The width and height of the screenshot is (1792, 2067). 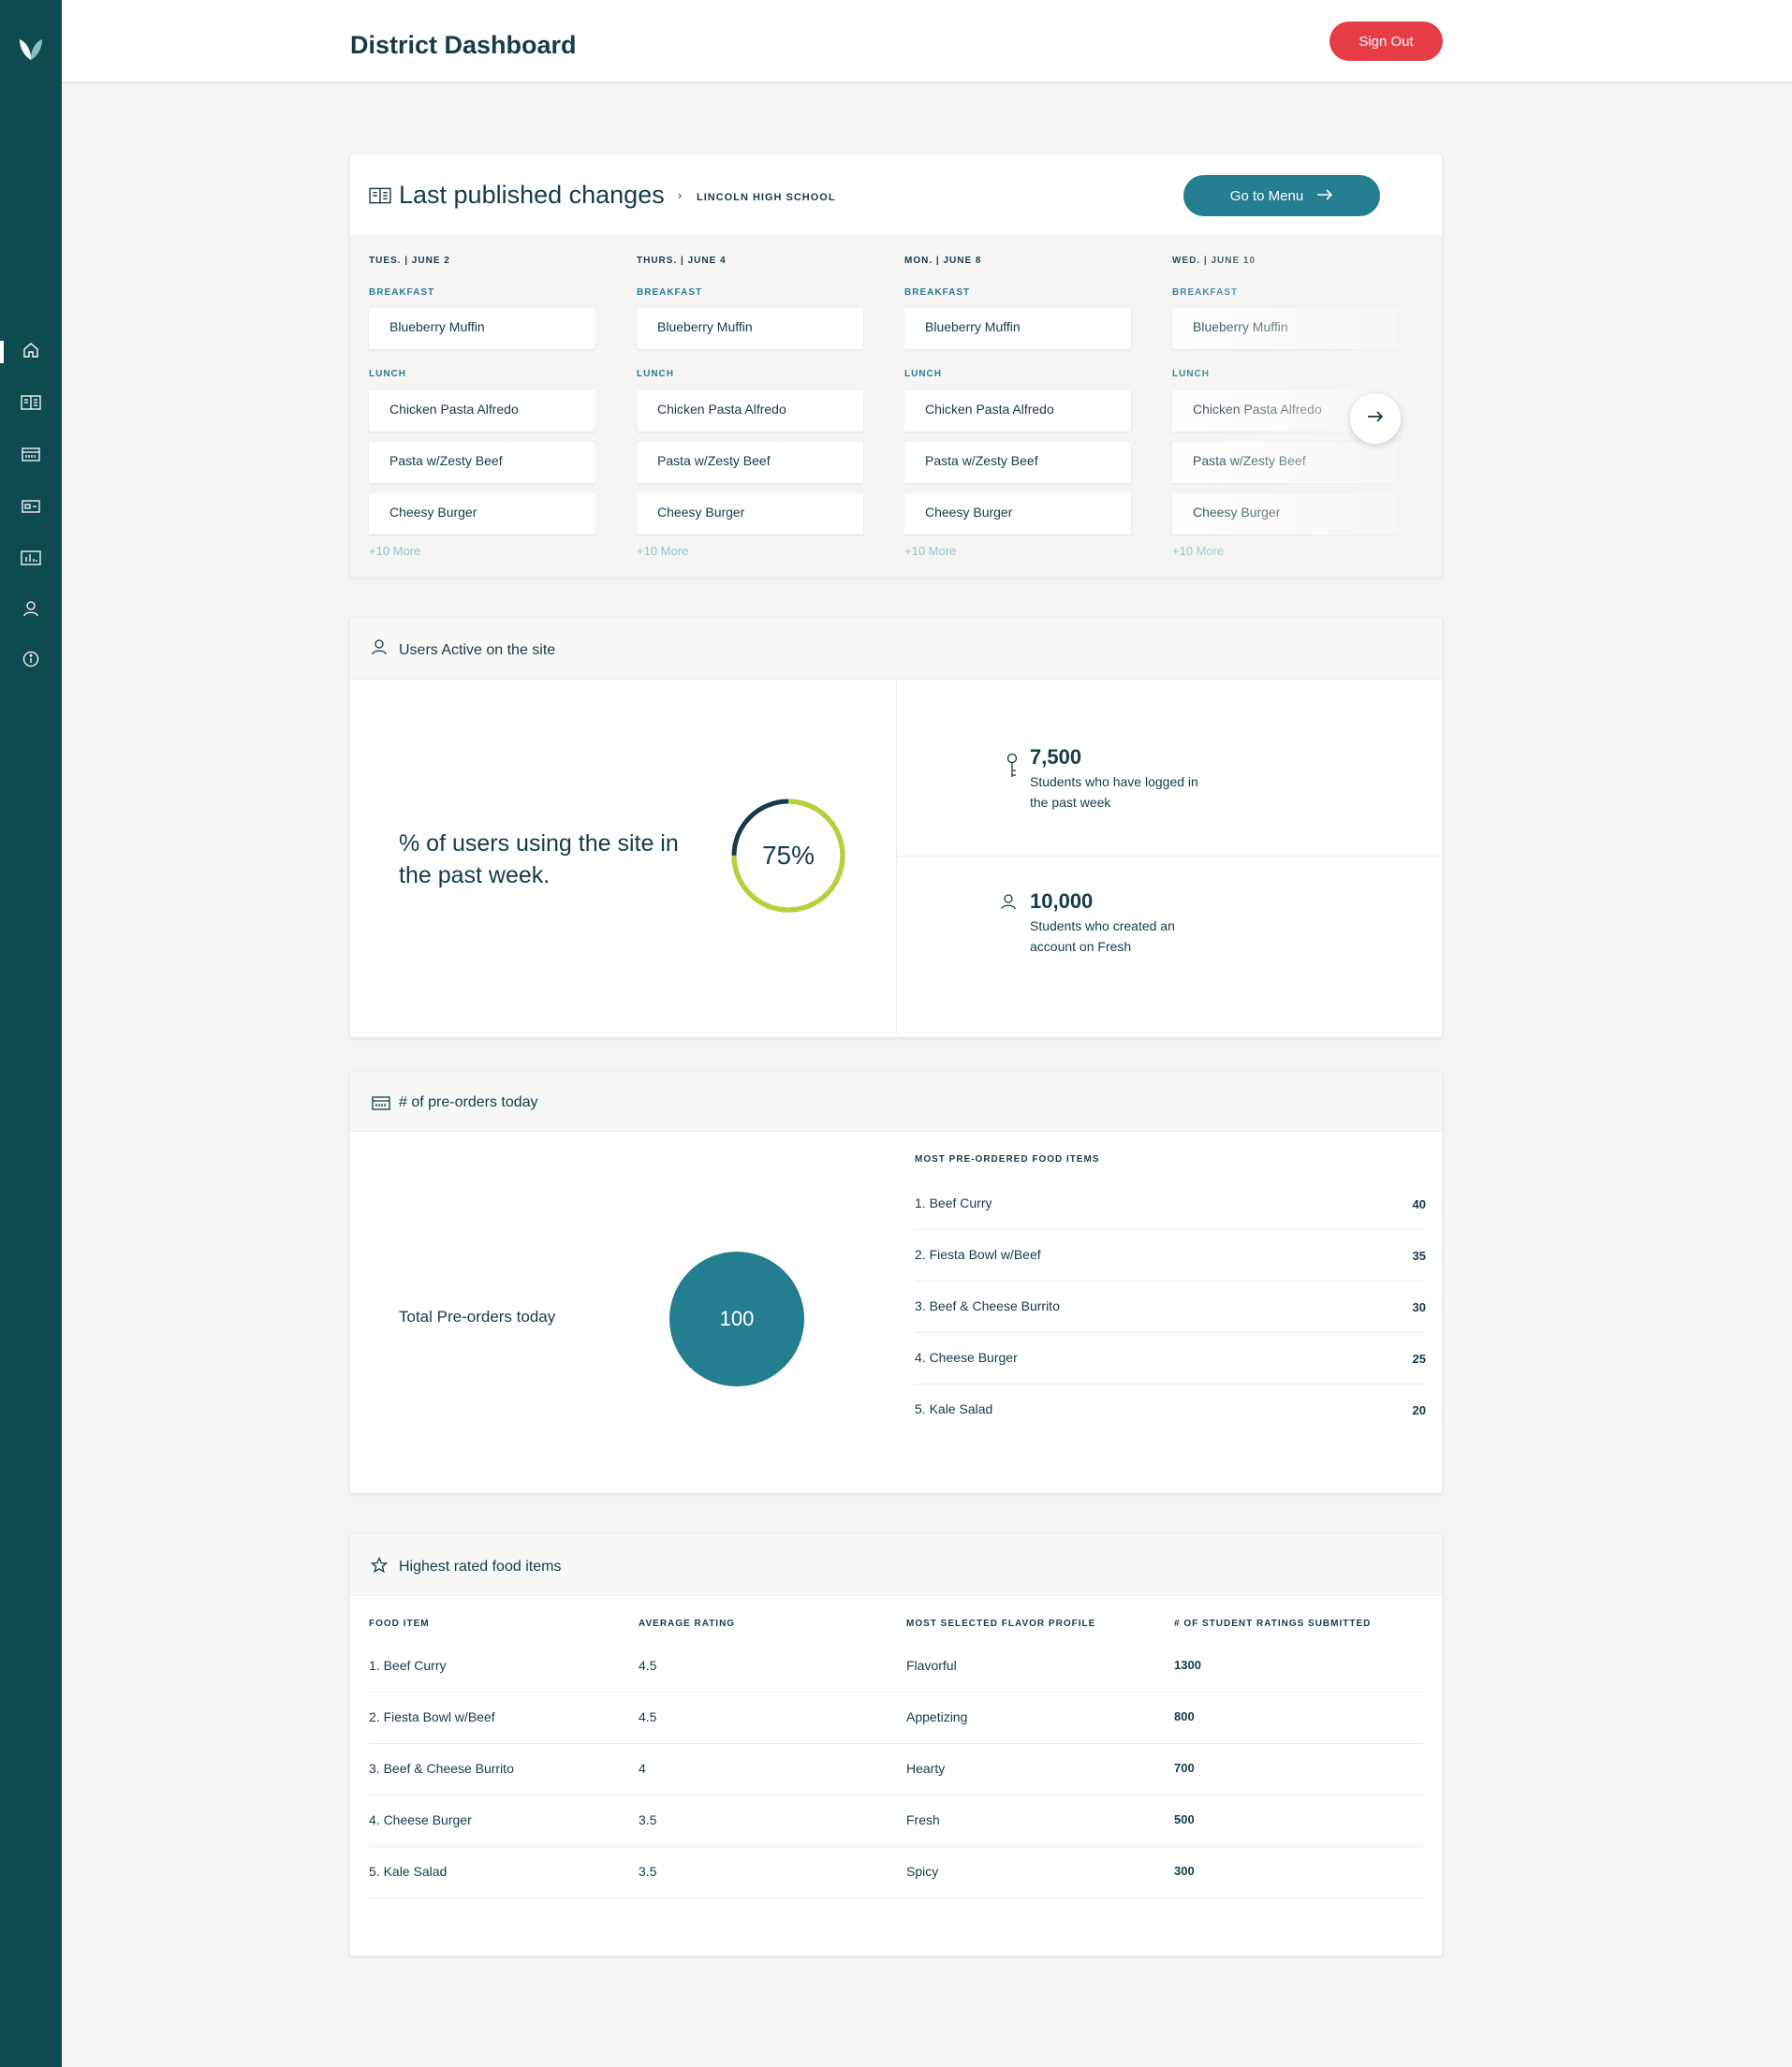 I want to click on item-count: 30, so click(x=1419, y=1307).